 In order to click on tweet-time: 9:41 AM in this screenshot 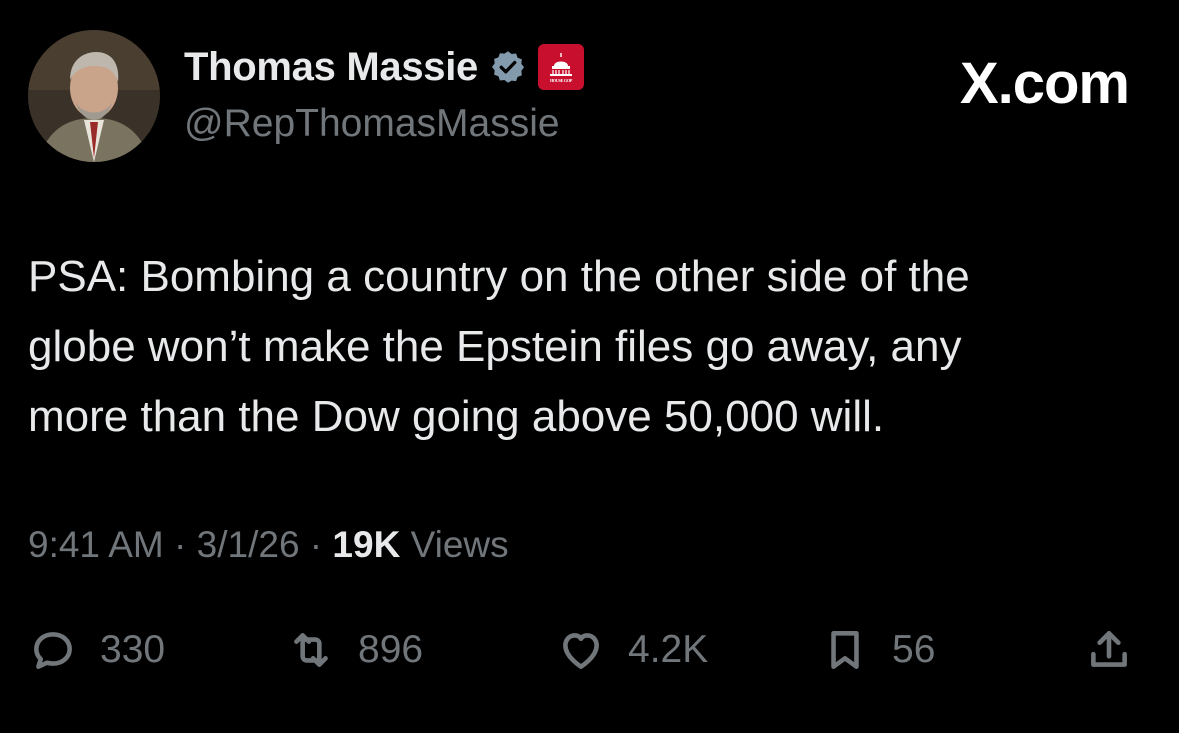, I will do `click(96, 544)`.